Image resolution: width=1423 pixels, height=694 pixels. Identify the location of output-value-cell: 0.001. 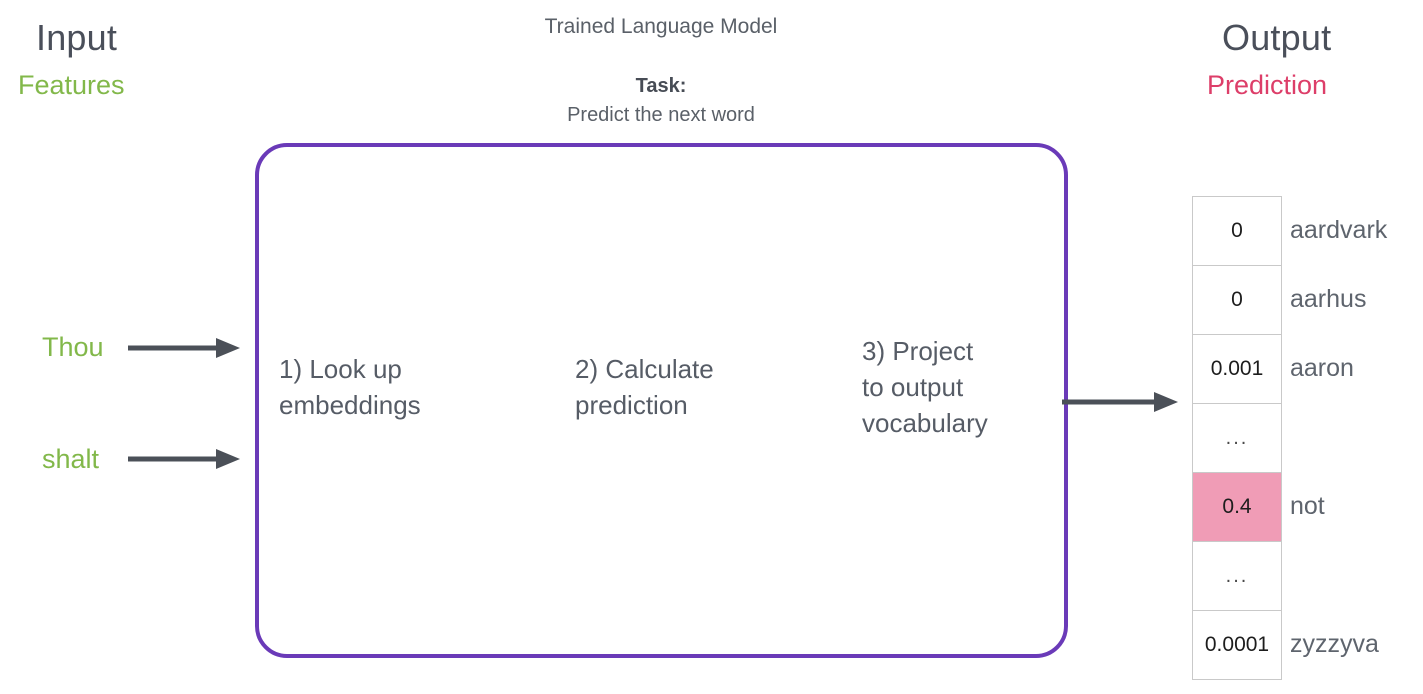
(1237, 369).